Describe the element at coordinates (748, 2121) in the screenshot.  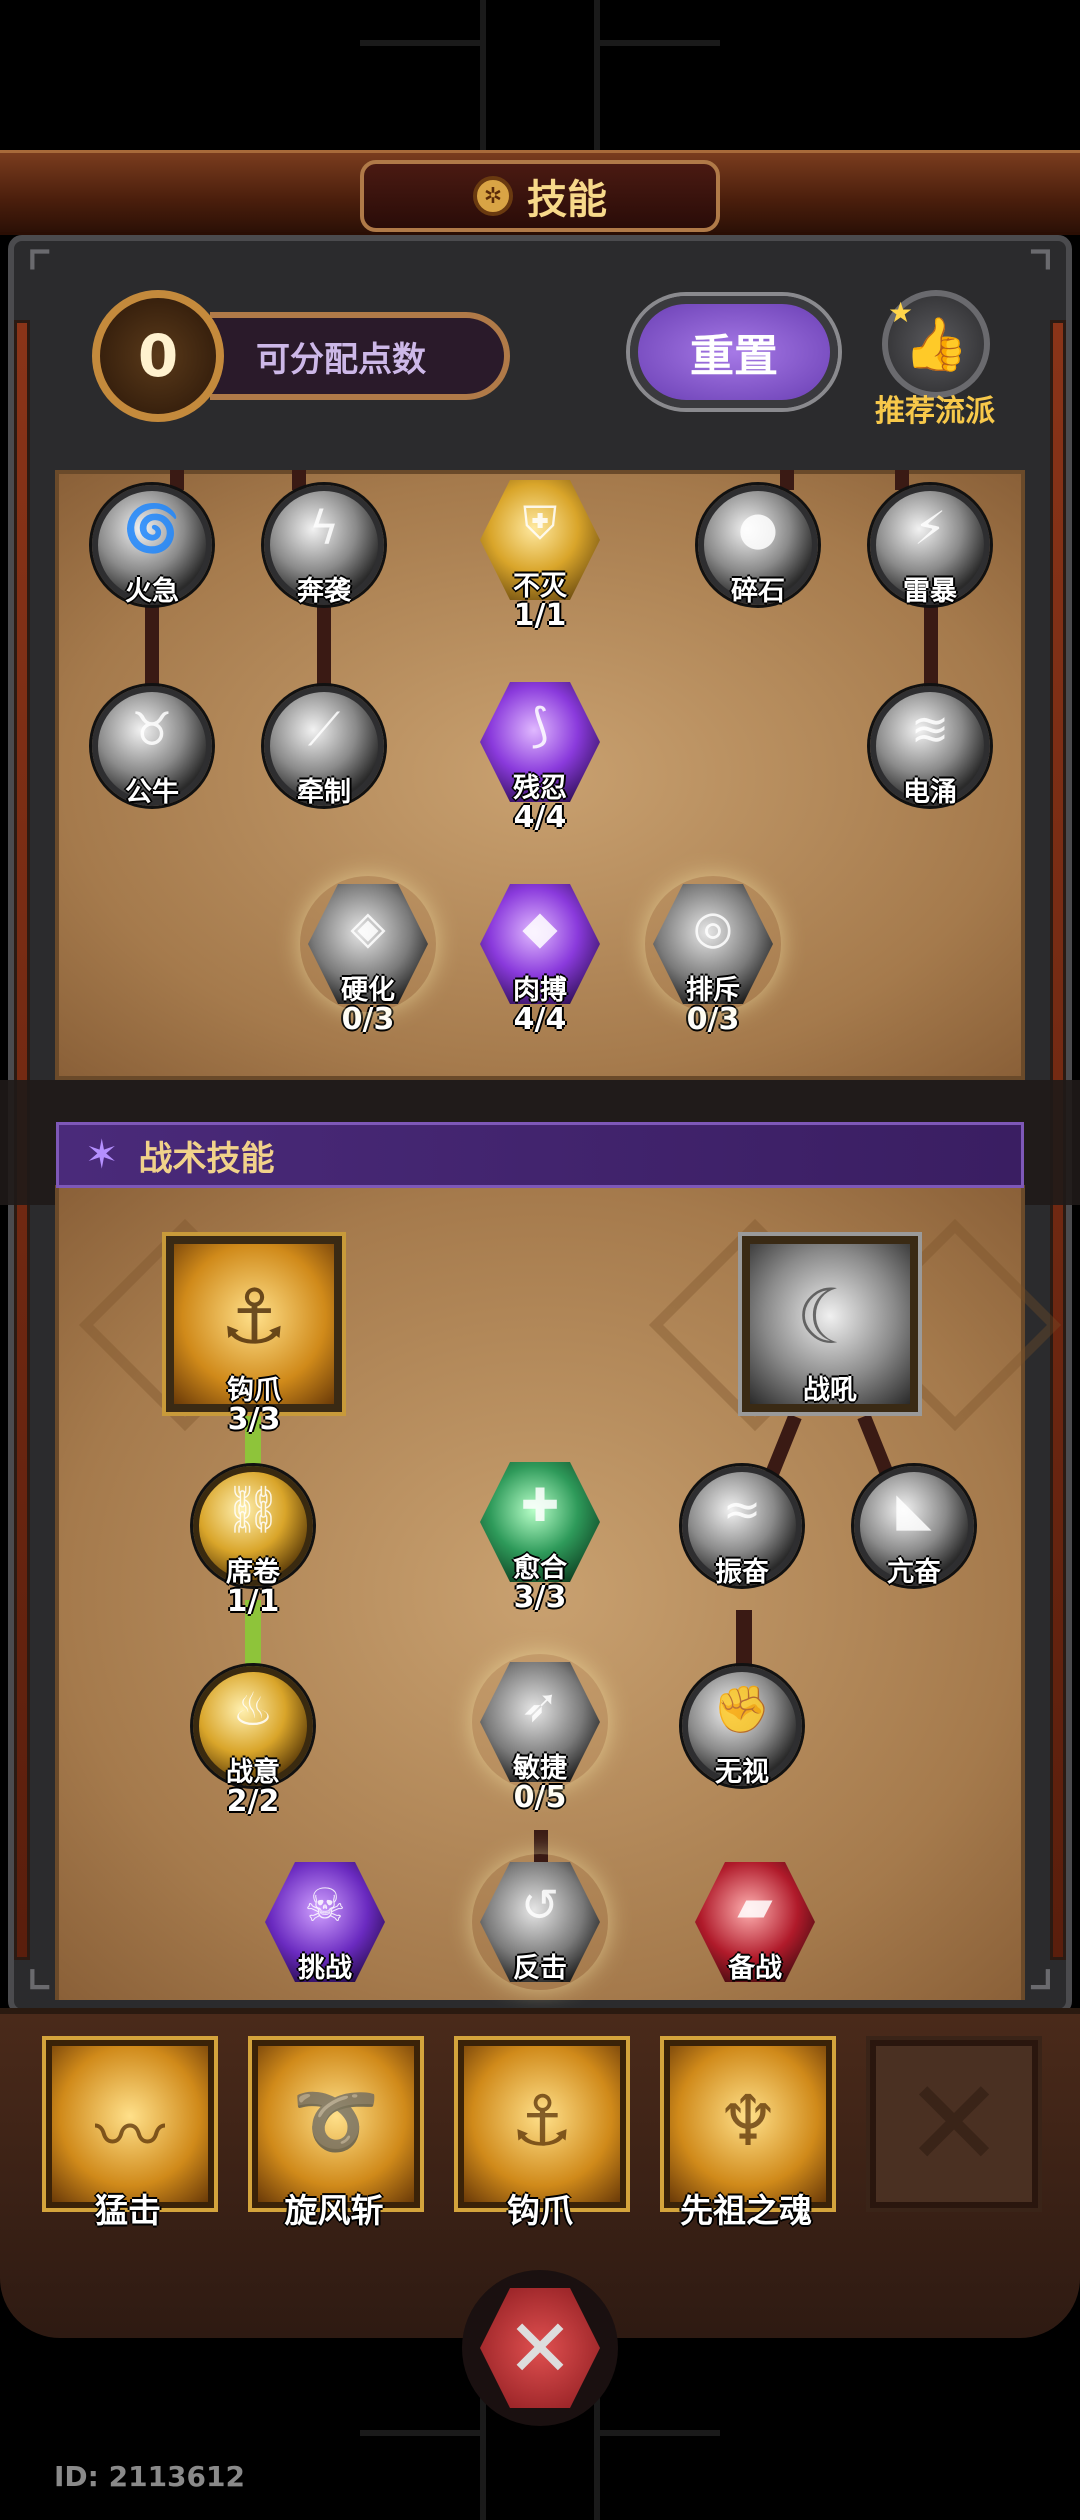
I see `ancestor-icon: ♆` at that location.